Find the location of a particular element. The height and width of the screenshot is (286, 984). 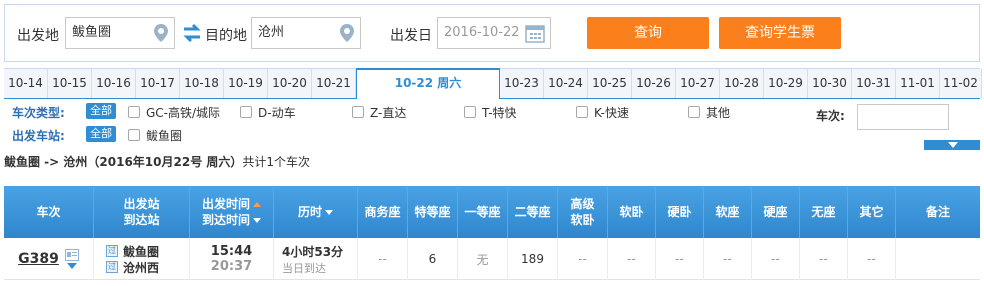

date-tab: 10-30 is located at coordinates (830, 83).